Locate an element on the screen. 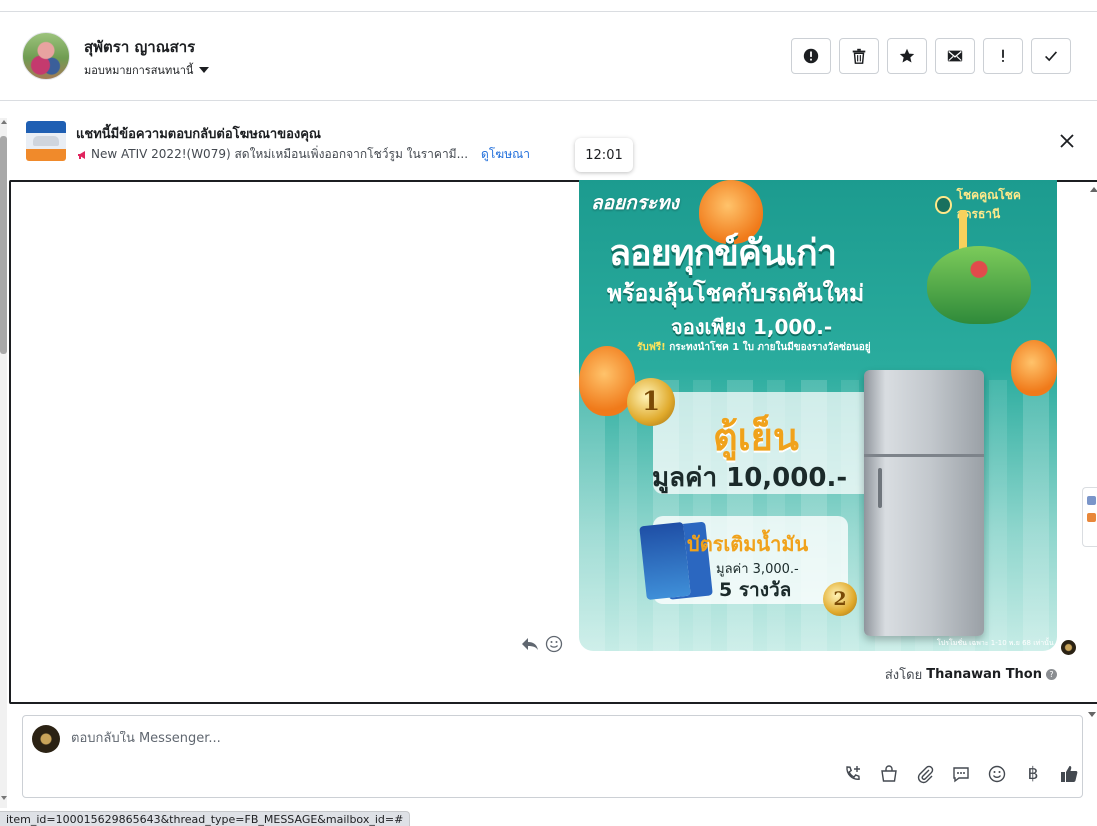 Image resolution: width=1097 pixels, height=826 pixels. close-icon is located at coordinates (1067, 141).